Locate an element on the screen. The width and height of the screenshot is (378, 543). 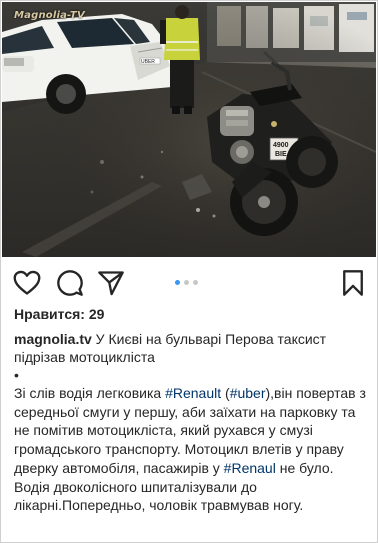
post-action-bar is located at coordinates (189, 283).